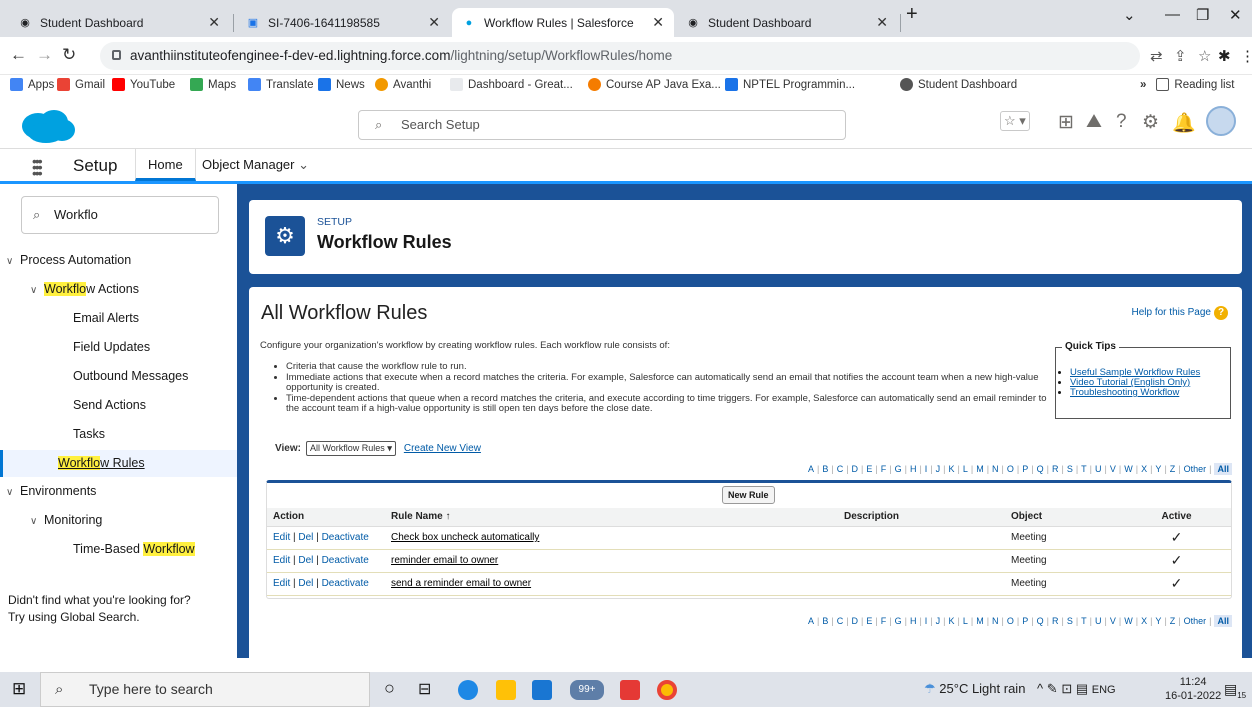 This screenshot has width=1252, height=707. Describe the element at coordinates (118, 520) in the screenshot. I see `nav-monitoring: ∨ Monitoring` at that location.